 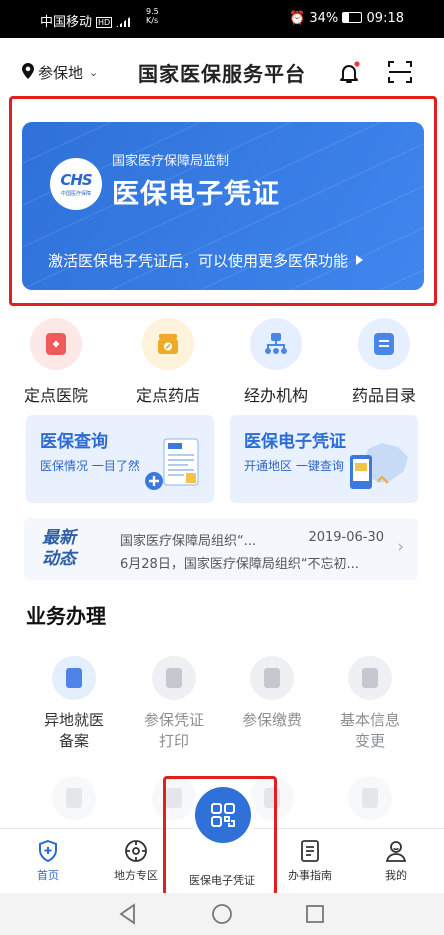 I want to click on battery-icon, so click(x=352, y=17).